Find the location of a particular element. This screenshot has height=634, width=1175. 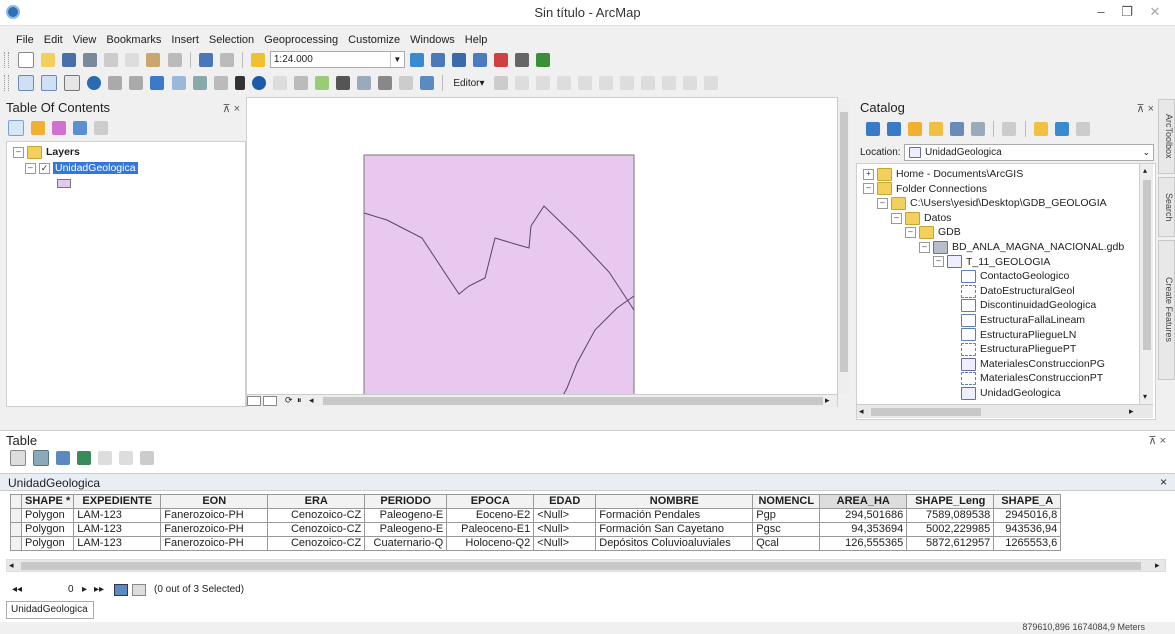

related-tables-icon is located at coordinates (41, 458).